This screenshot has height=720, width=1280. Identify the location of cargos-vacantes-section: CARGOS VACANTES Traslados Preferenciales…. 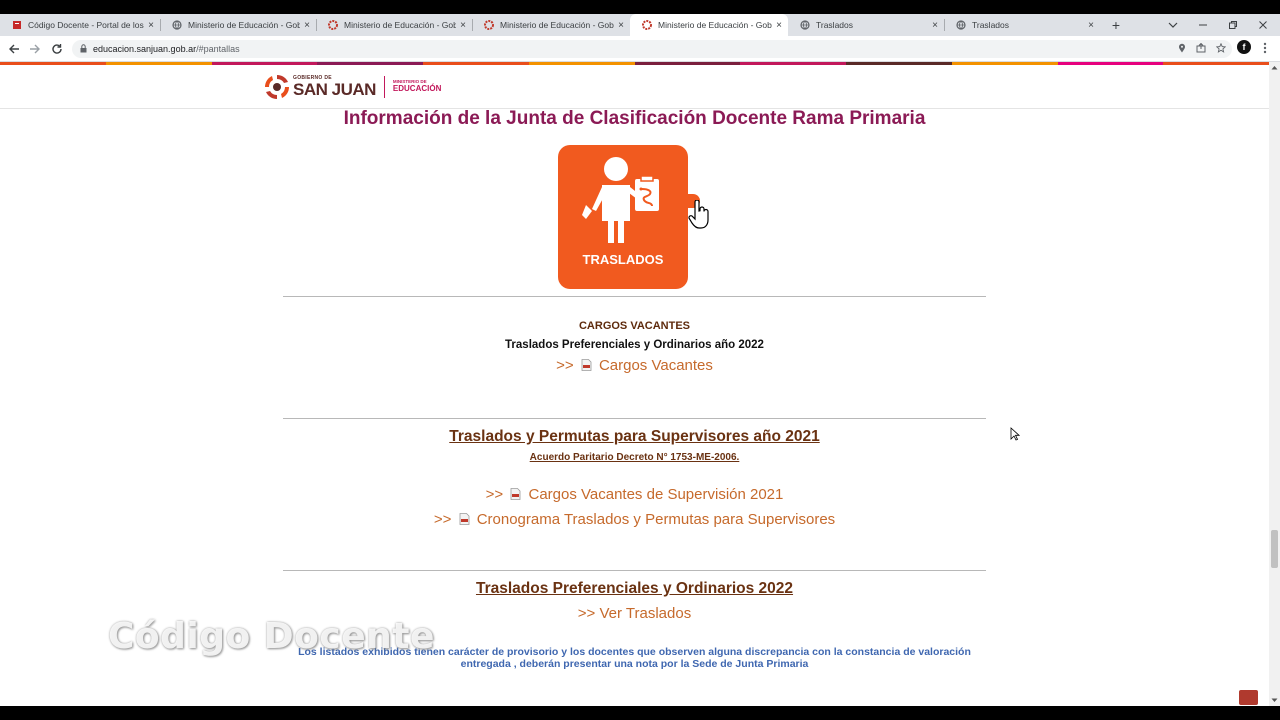
(634, 347).